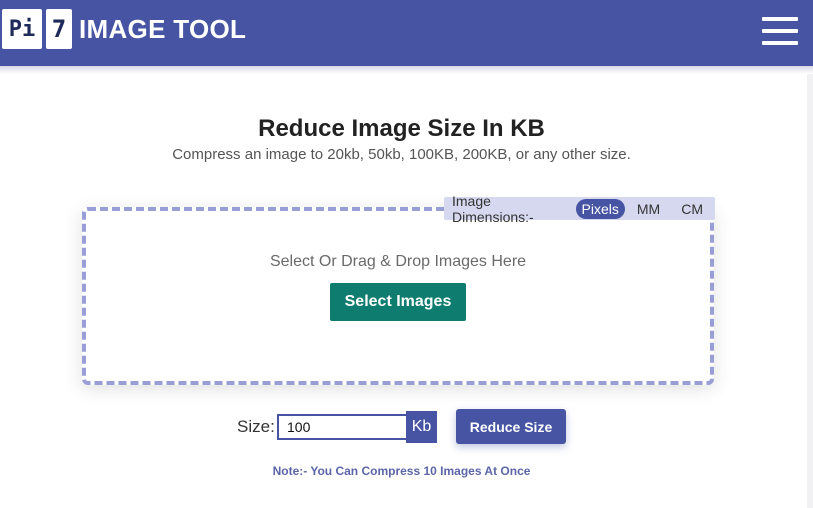 The height and width of the screenshot is (508, 813). I want to click on size-unit-badge: Kb, so click(421, 427).